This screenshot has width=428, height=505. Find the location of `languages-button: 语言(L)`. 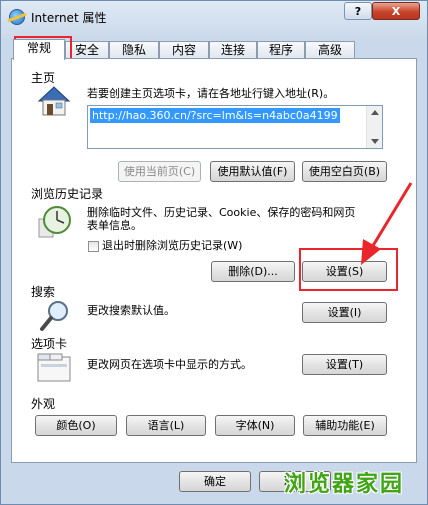

languages-button: 语言(L) is located at coordinates (166, 425).